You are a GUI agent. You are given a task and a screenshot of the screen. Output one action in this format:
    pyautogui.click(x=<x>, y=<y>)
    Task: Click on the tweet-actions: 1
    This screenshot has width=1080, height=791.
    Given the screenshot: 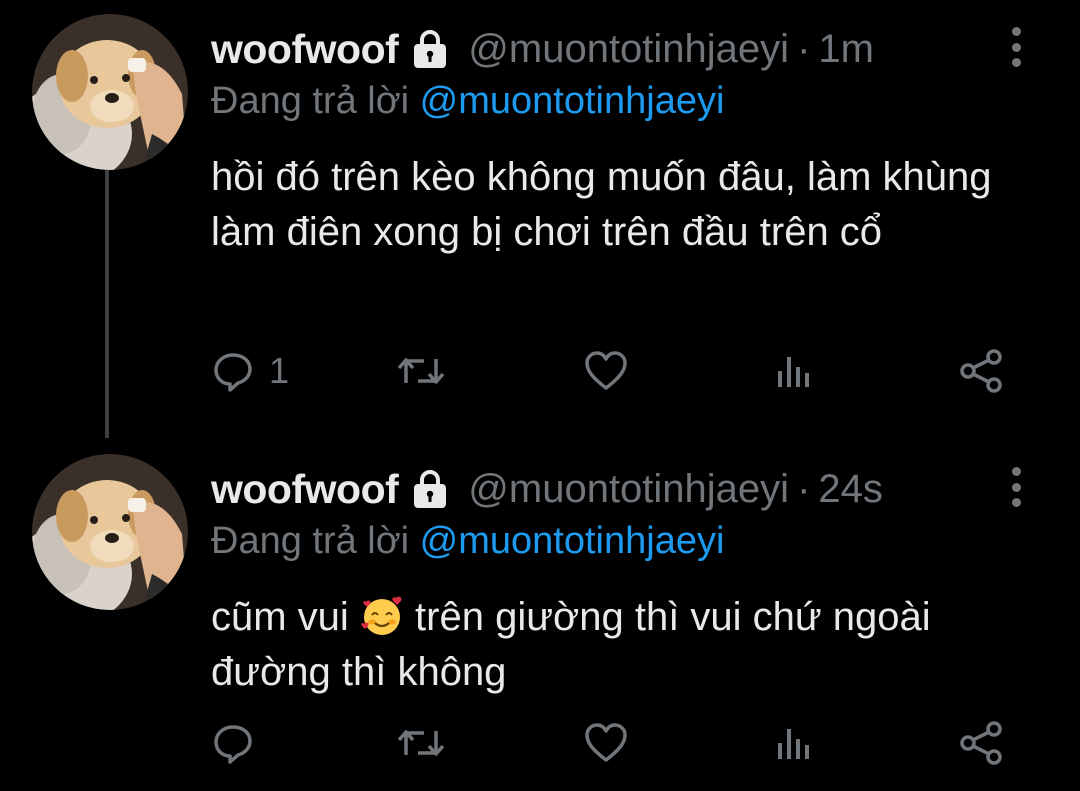 What is the action you would take?
    pyautogui.click(x=616, y=371)
    